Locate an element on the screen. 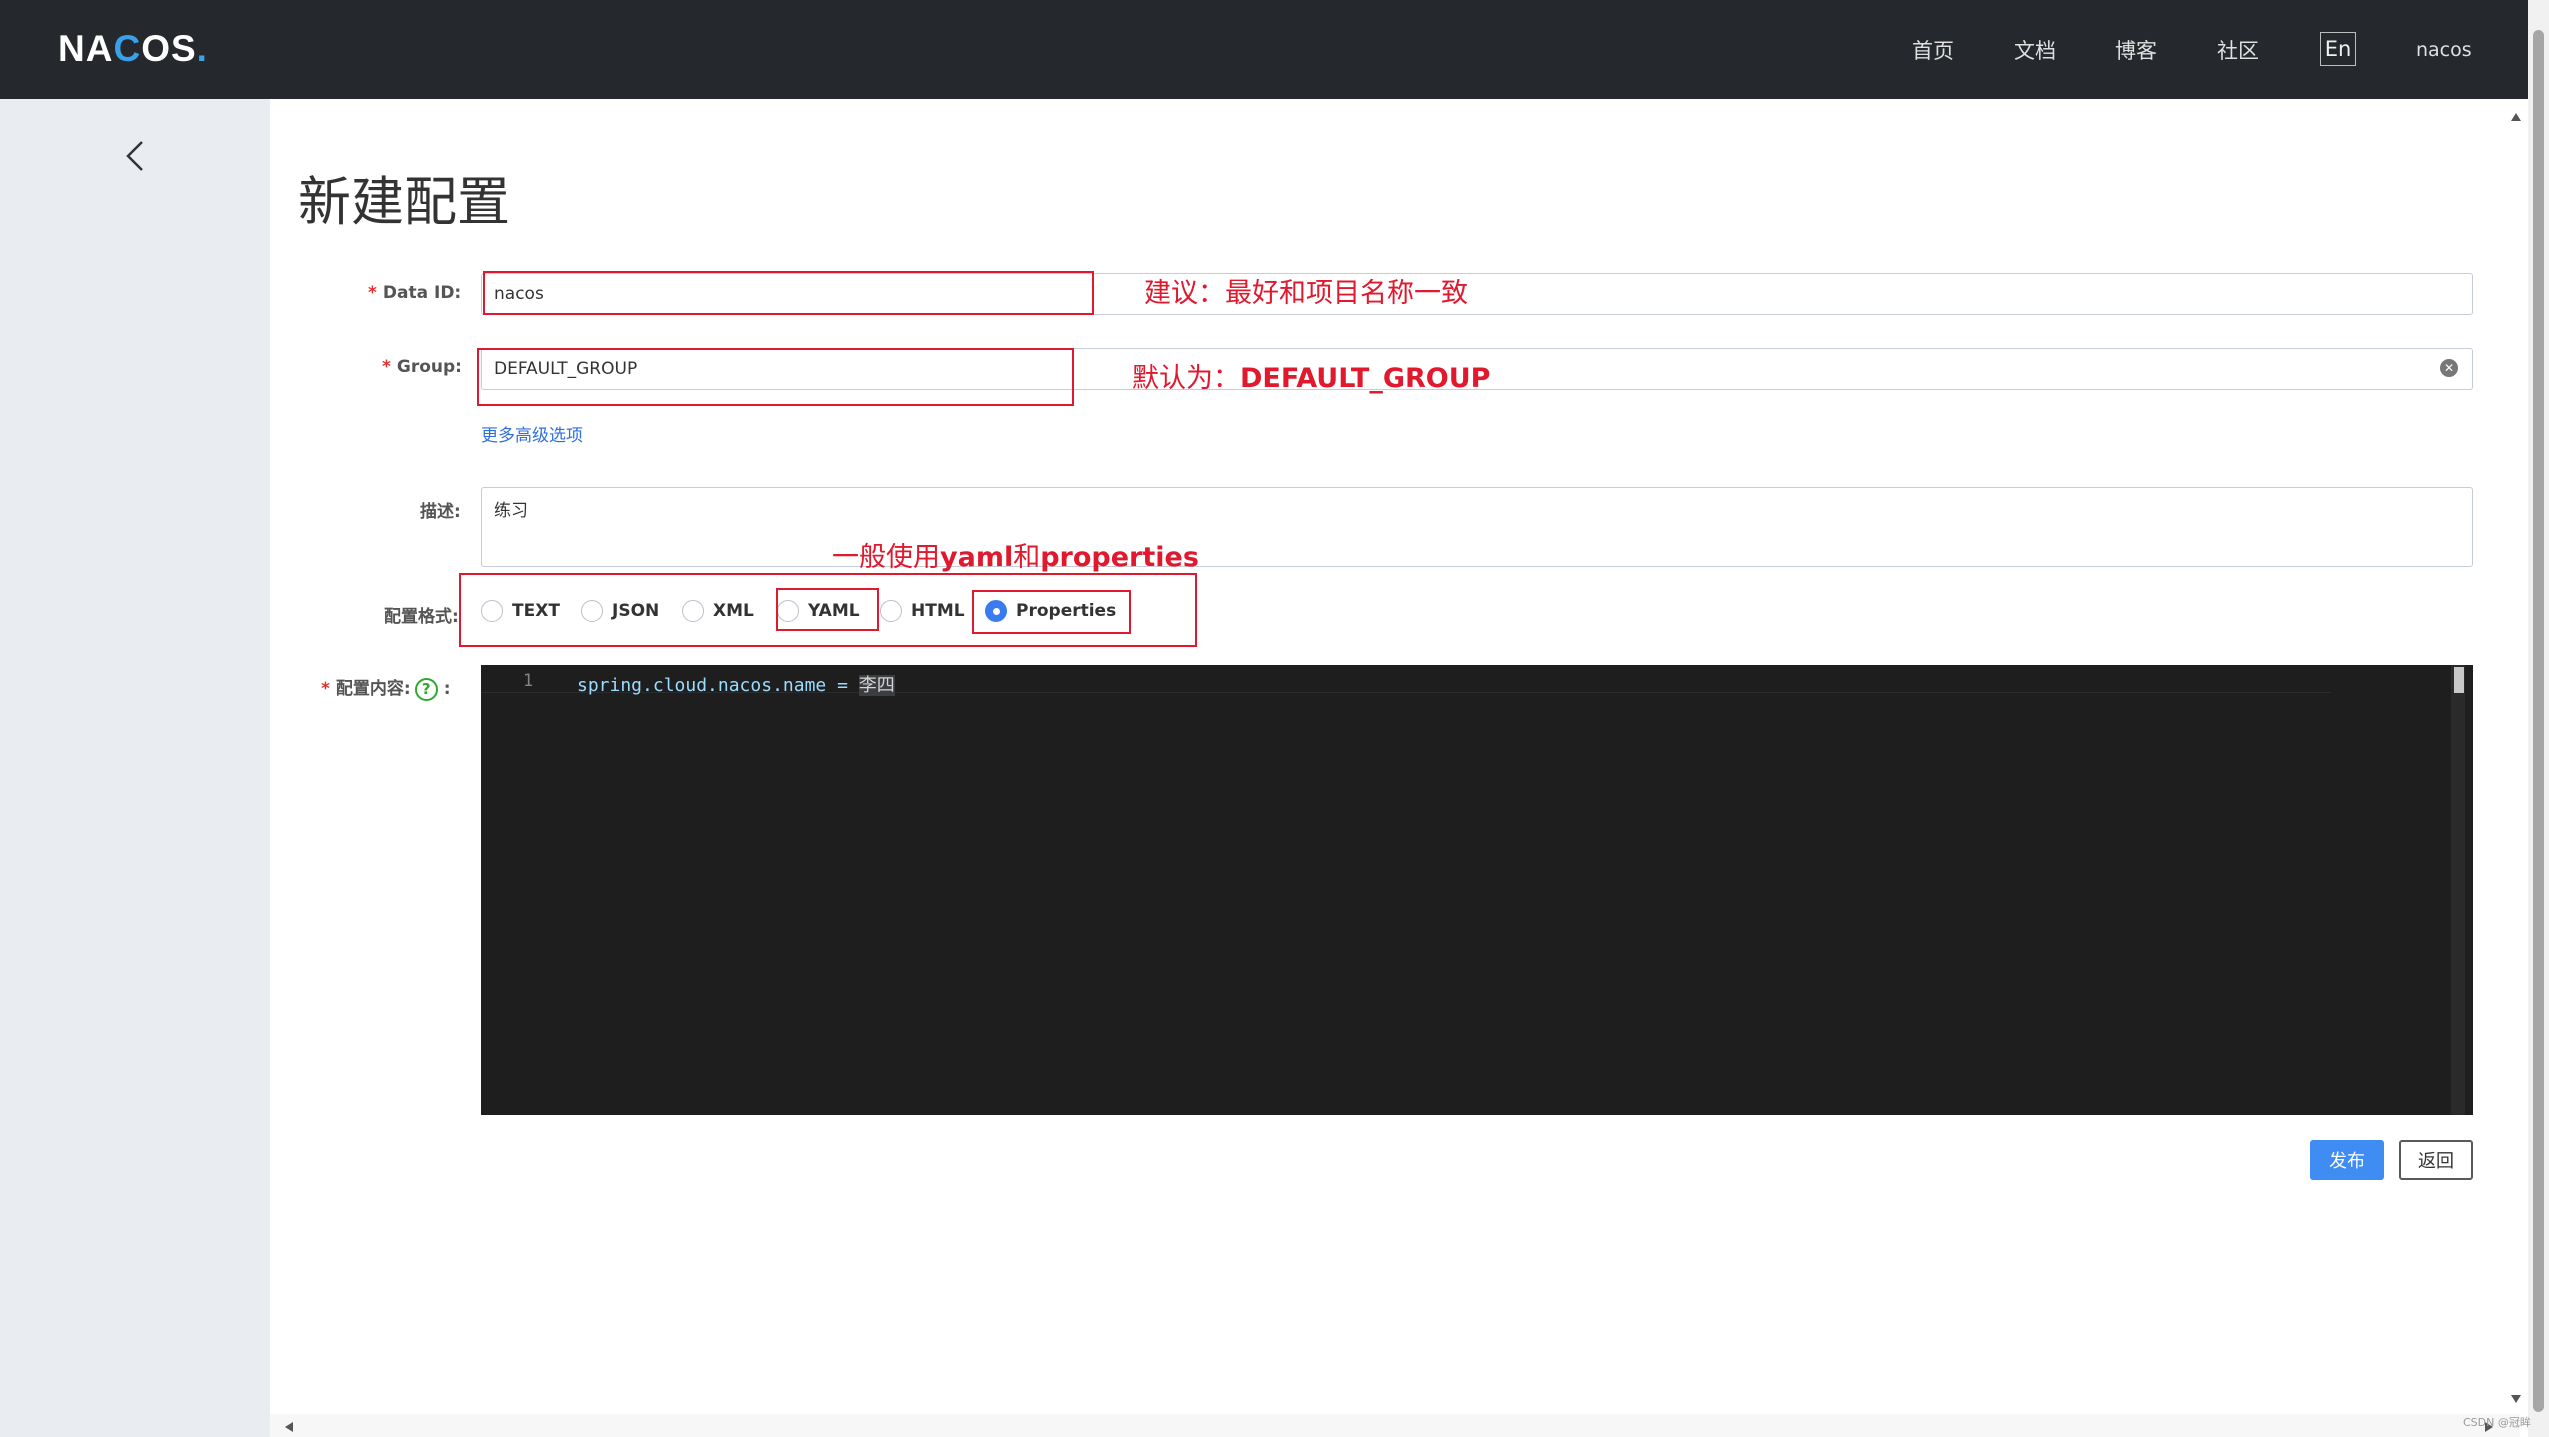  nacos-logo: NACOS. is located at coordinates (133, 49).